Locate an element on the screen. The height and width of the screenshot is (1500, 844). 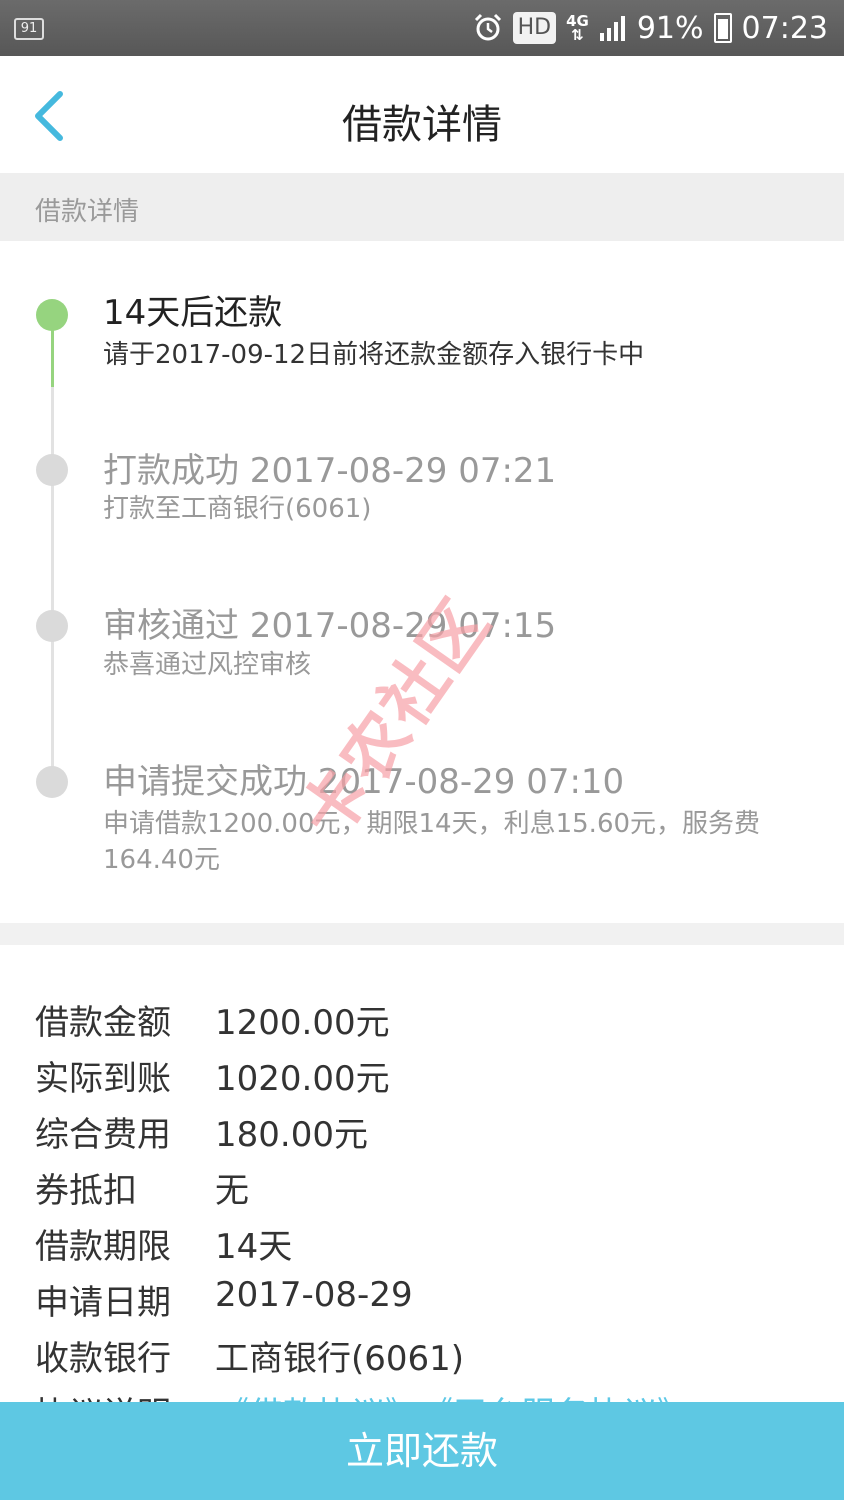
signal-icon is located at coordinates (612, 28).